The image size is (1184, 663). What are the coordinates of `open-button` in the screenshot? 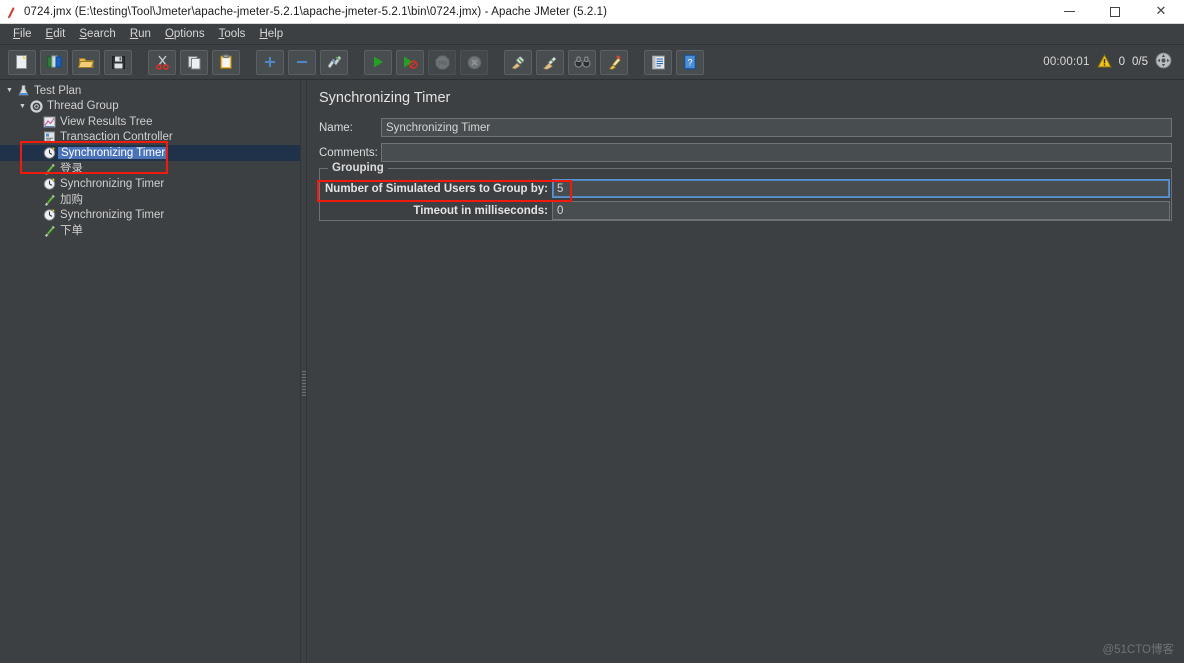 It's located at (86, 62).